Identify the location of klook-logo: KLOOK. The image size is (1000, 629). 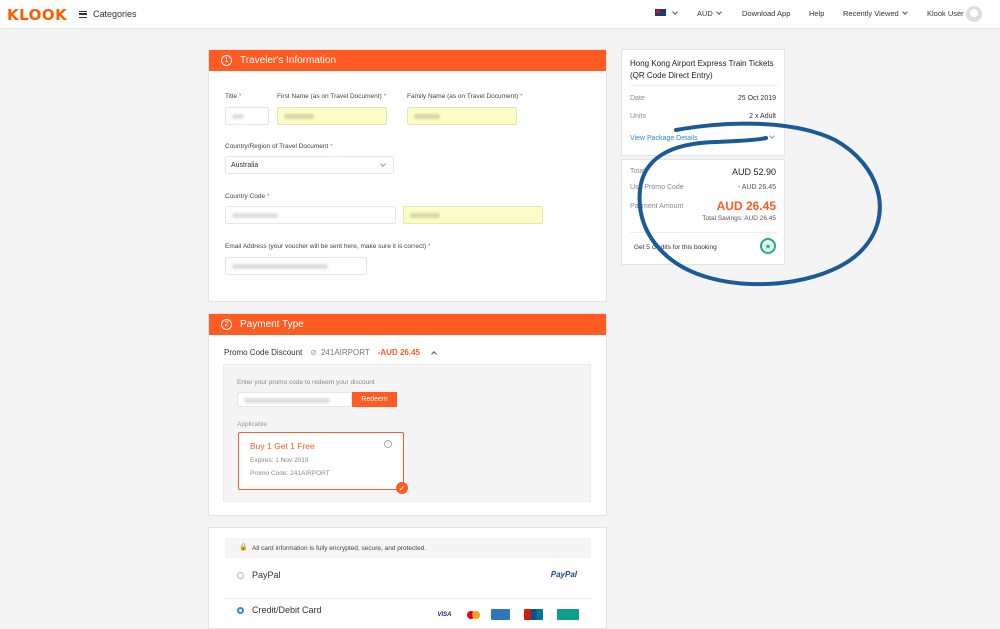
(37, 15).